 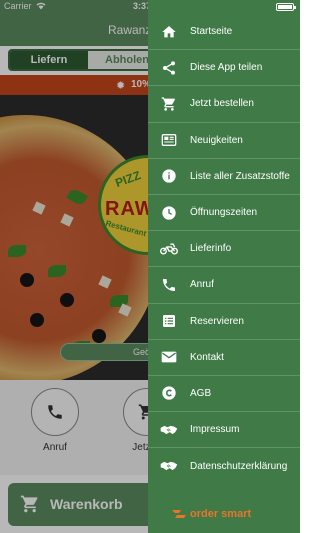 I want to click on menu-item-delivery-info: Lieferinfo, so click(x=224, y=249).